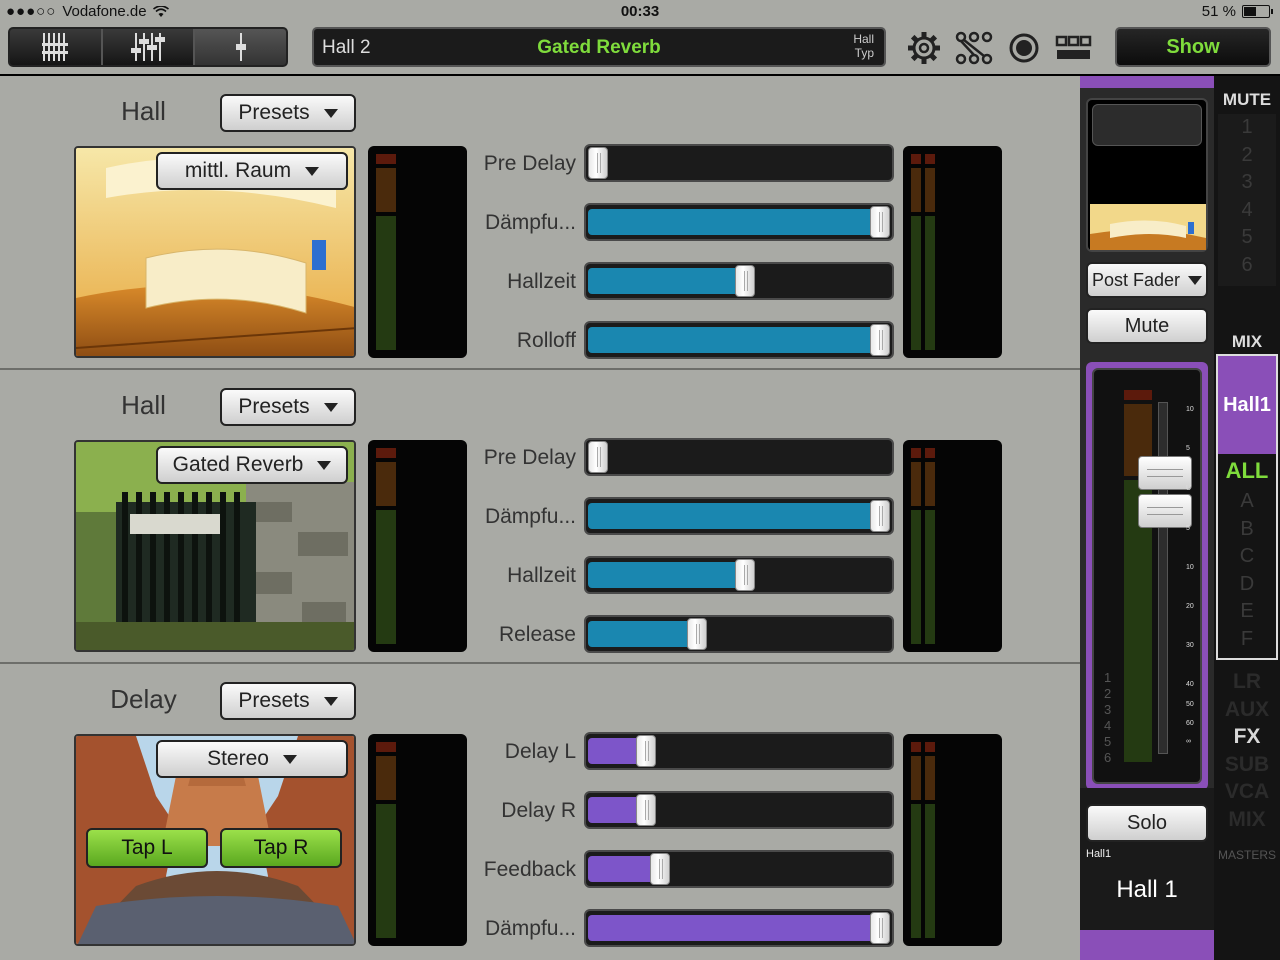 The height and width of the screenshot is (960, 1280). Describe the element at coordinates (1099, 854) in the screenshot. I see `channel-label-small: Hall1` at that location.